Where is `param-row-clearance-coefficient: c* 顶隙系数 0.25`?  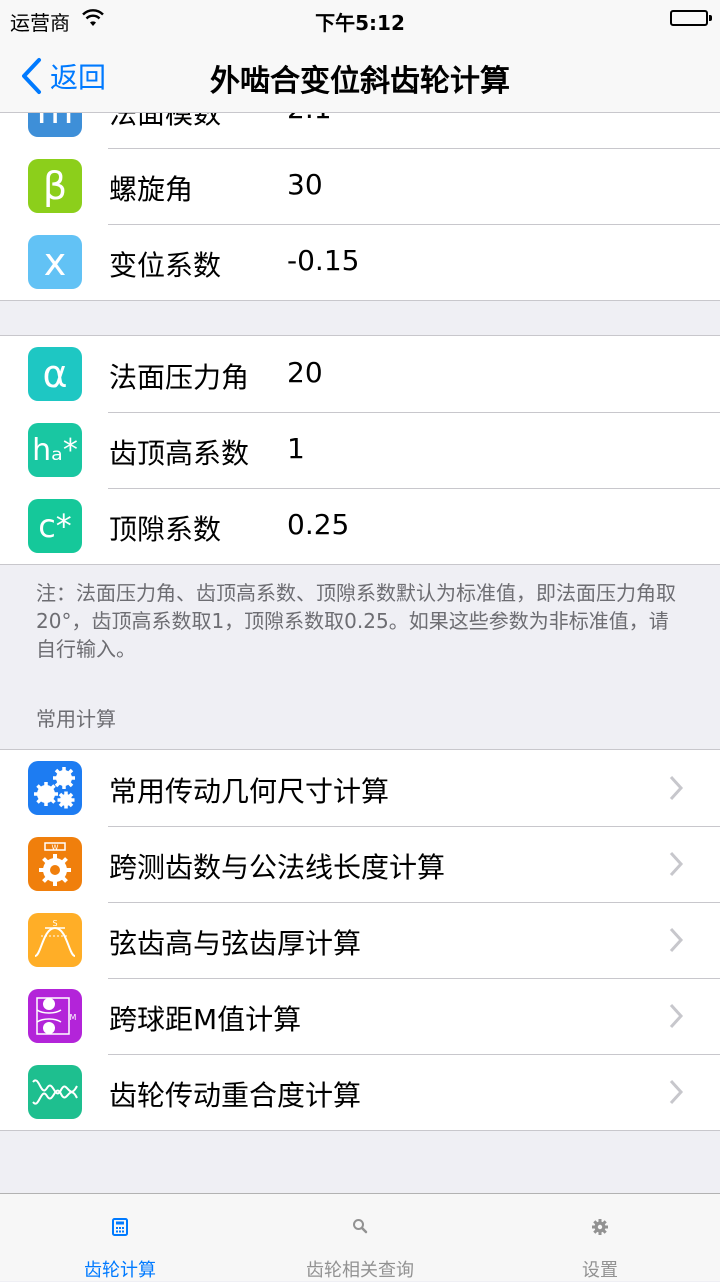
param-row-clearance-coefficient: c* 顶隙系数 0.25 is located at coordinates (360, 526).